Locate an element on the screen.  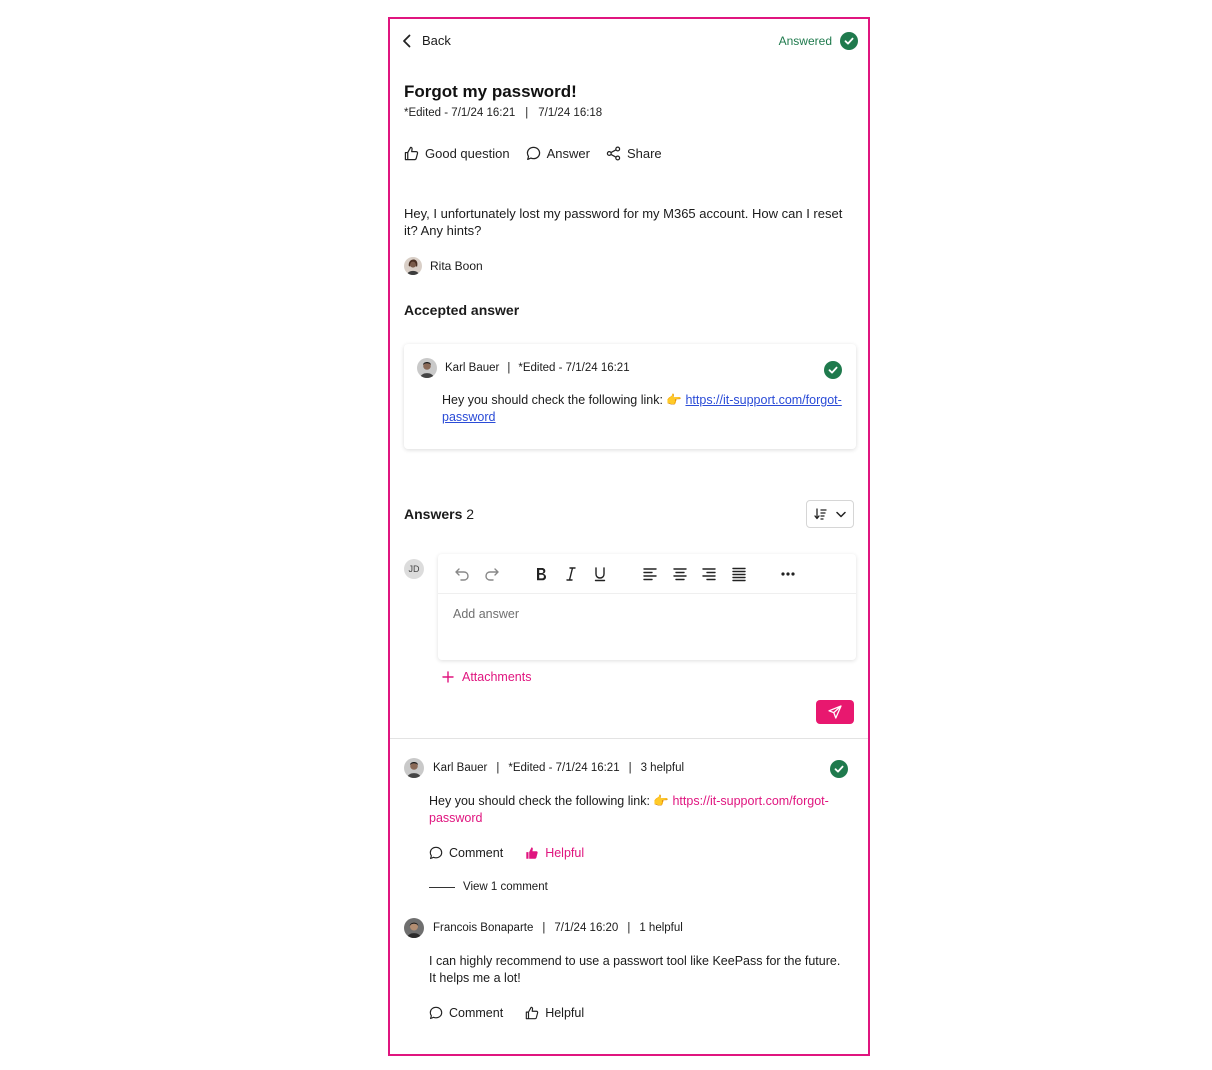
accepted-answer-heading: Accepted answer is located at coordinates (462, 310).